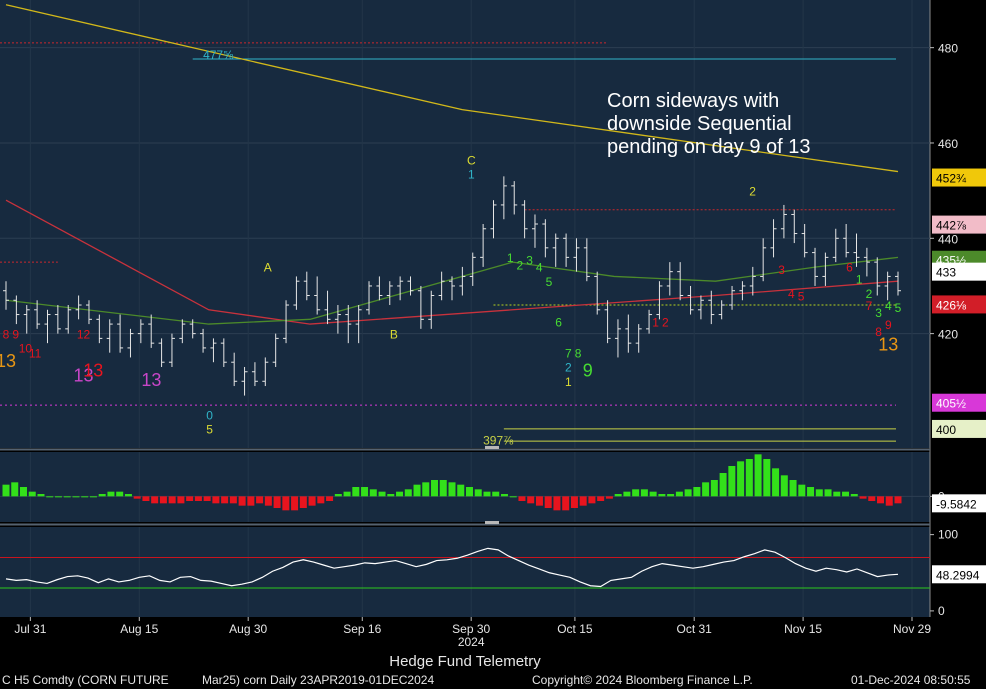 The image size is (986, 689). Describe the element at coordinates (951, 179) in the screenshot. I see `price-tag: 452¾` at that location.